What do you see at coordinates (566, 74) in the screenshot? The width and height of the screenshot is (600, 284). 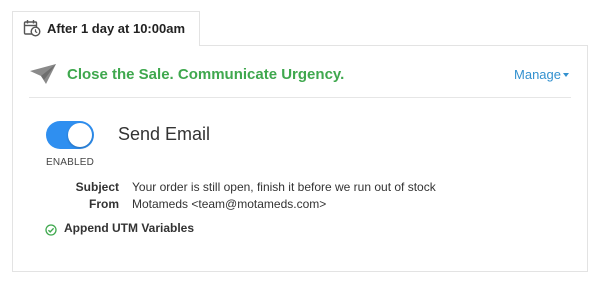 I see `caret-down-icon` at bounding box center [566, 74].